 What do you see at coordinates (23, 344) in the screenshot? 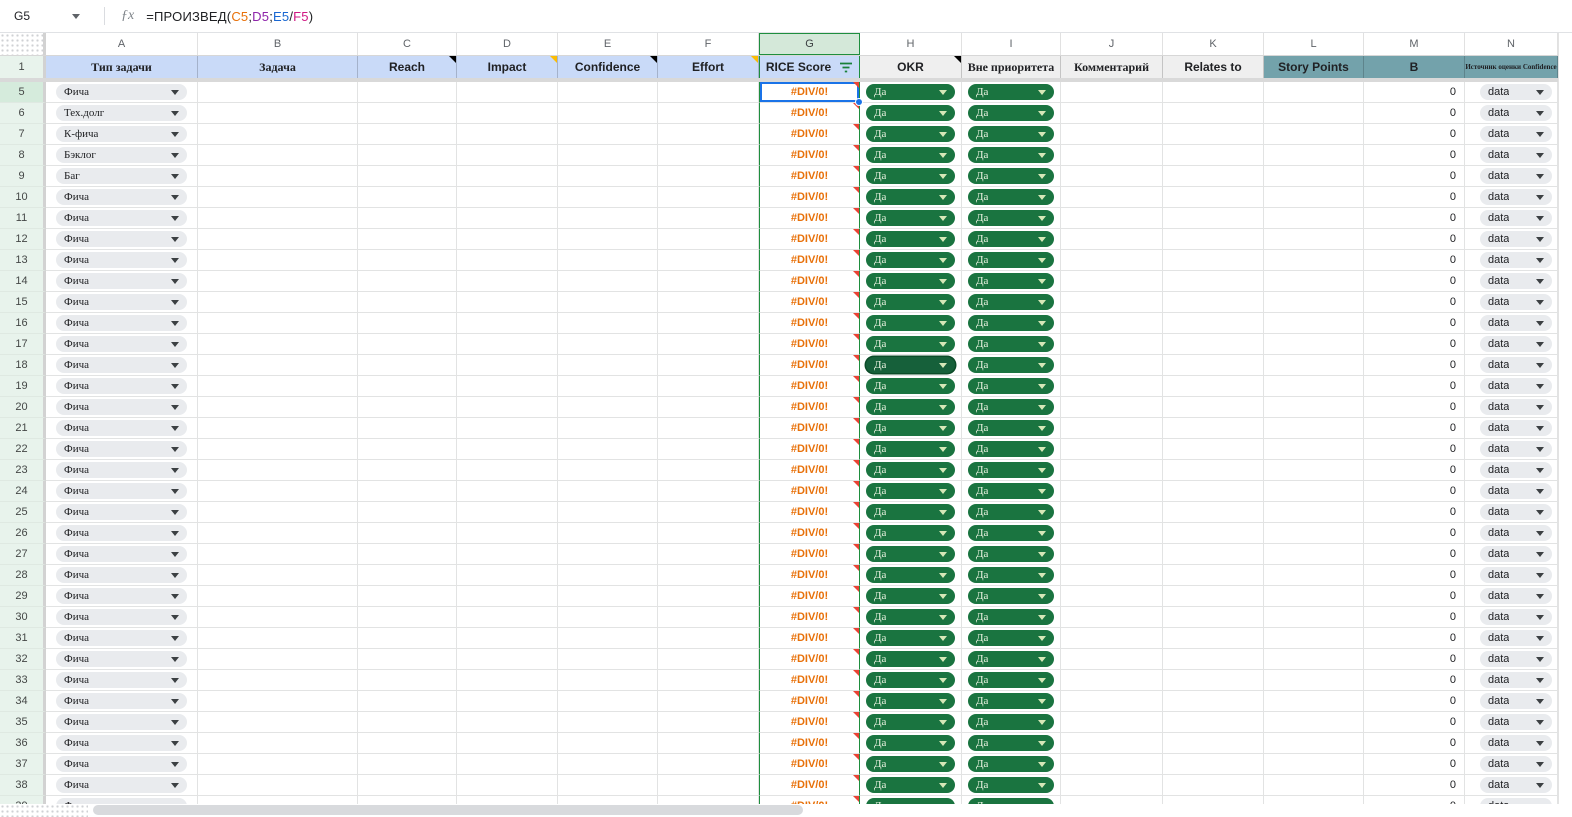
I see `row-number: 17` at bounding box center [23, 344].